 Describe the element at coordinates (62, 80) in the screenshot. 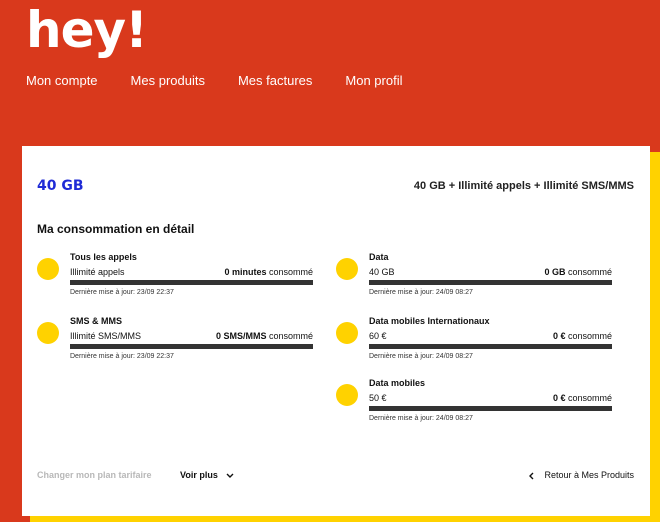

I see `nav-mon-compte: Mon compte` at that location.